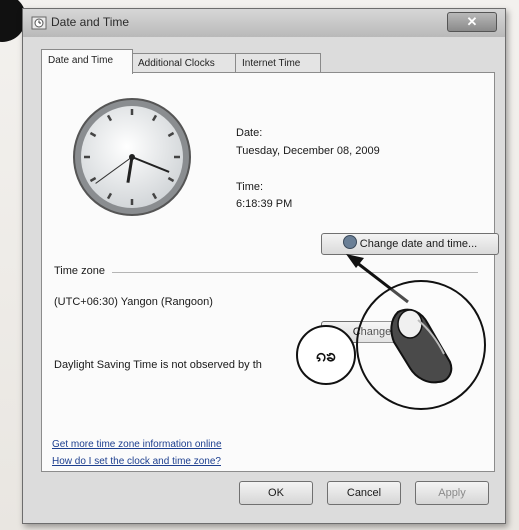 The image size is (519, 530). I want to click on close-button: ✕, so click(472, 22).